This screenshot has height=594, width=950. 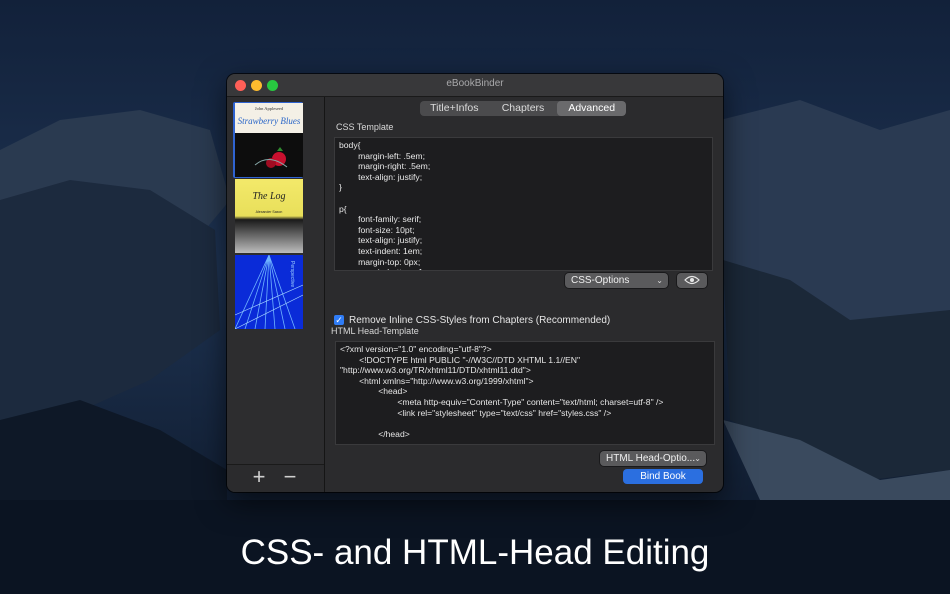 I want to click on tab-bar: Title+Infos Chapters Advanced, so click(x=523, y=108).